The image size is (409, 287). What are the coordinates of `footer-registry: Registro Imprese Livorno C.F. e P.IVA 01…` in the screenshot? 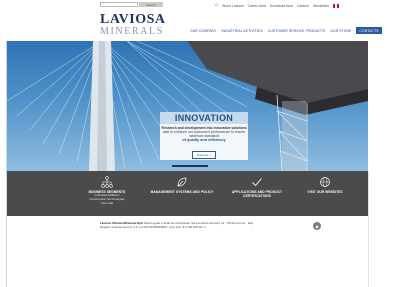 It's located at (153, 227).